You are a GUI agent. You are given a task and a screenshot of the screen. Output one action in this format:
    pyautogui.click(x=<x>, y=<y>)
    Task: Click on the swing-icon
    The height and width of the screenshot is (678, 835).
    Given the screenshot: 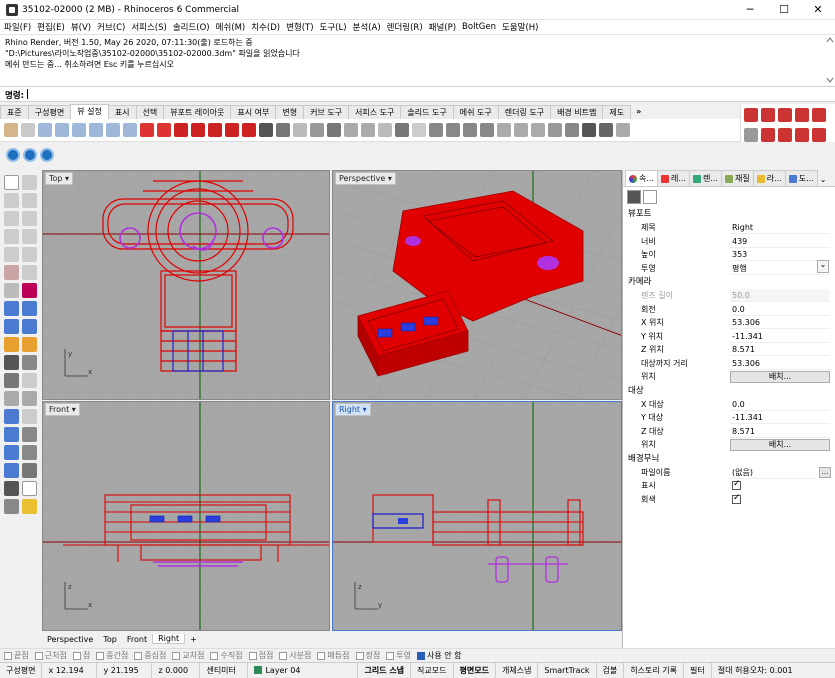 What is the action you would take?
    pyautogui.click(x=470, y=130)
    